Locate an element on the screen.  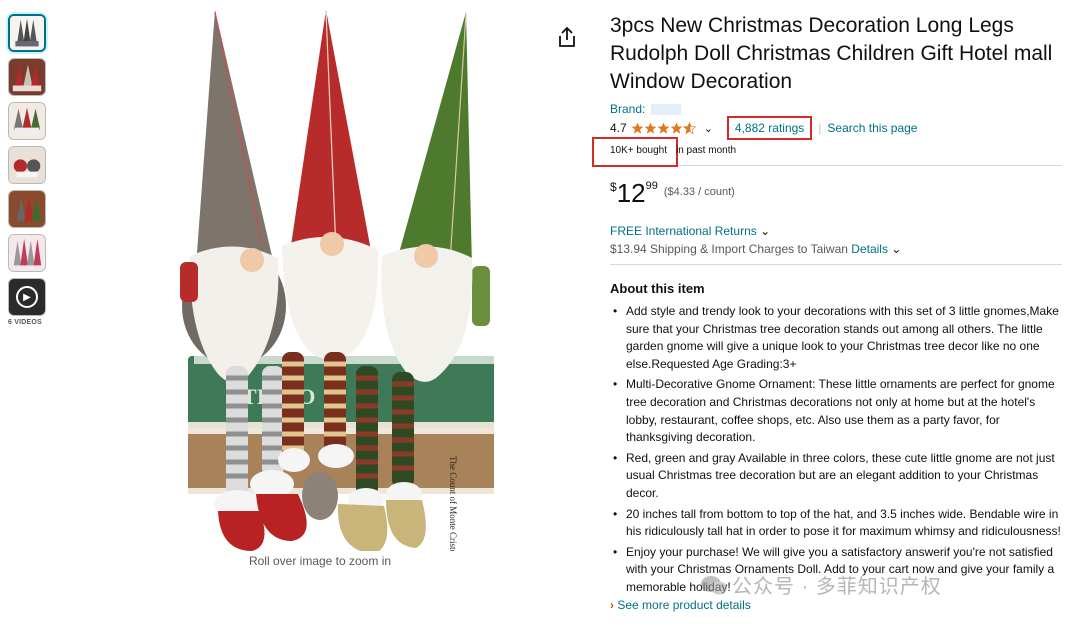
price-currency: $ is located at coordinates (613, 187).